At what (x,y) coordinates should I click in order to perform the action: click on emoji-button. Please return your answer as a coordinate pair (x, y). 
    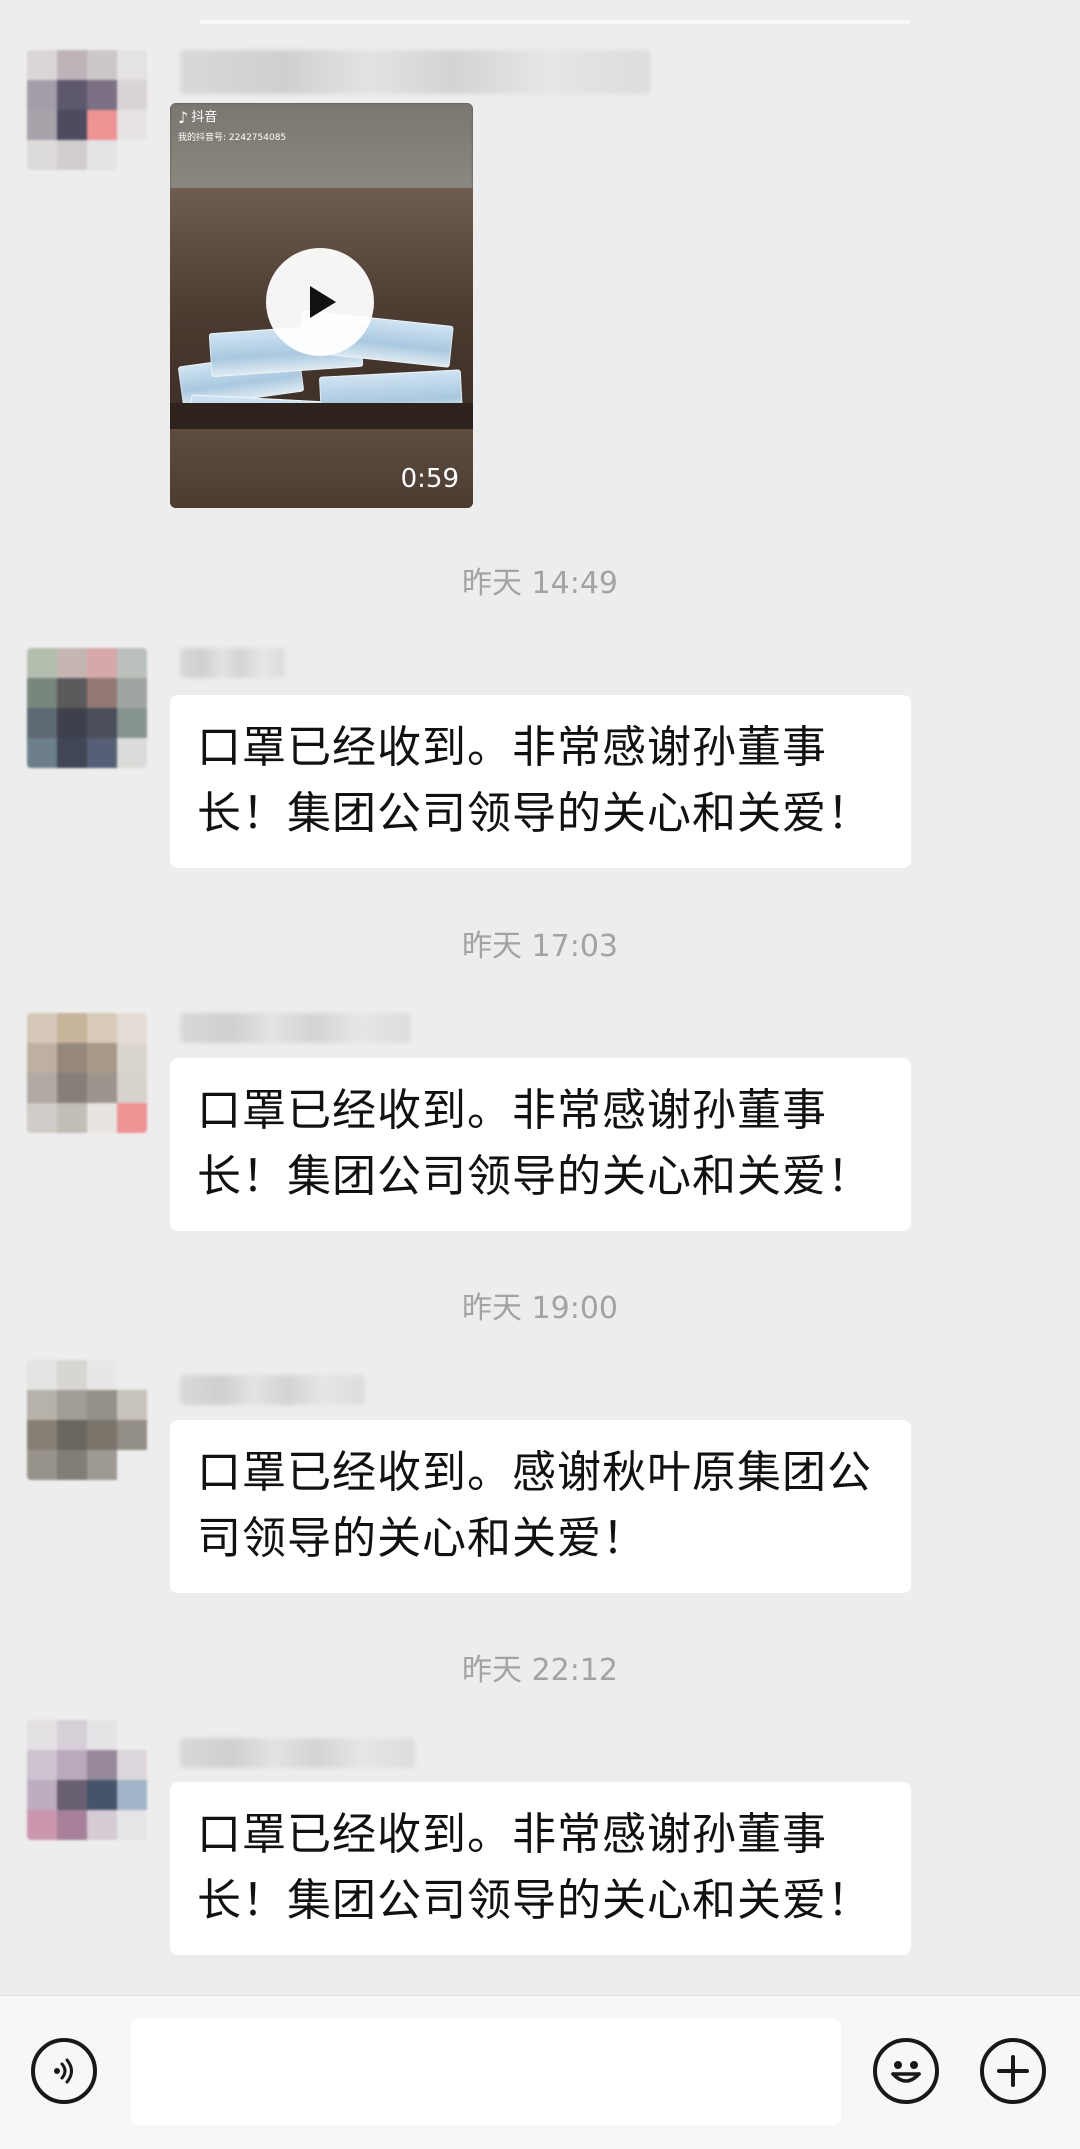
    Looking at the image, I should click on (906, 2071).